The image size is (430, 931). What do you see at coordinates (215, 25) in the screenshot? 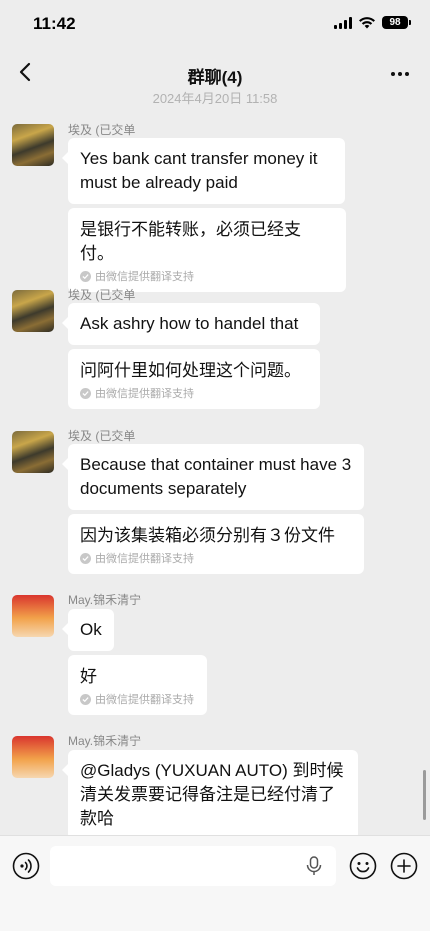
I see `status-bar: 11:42 98` at bounding box center [215, 25].